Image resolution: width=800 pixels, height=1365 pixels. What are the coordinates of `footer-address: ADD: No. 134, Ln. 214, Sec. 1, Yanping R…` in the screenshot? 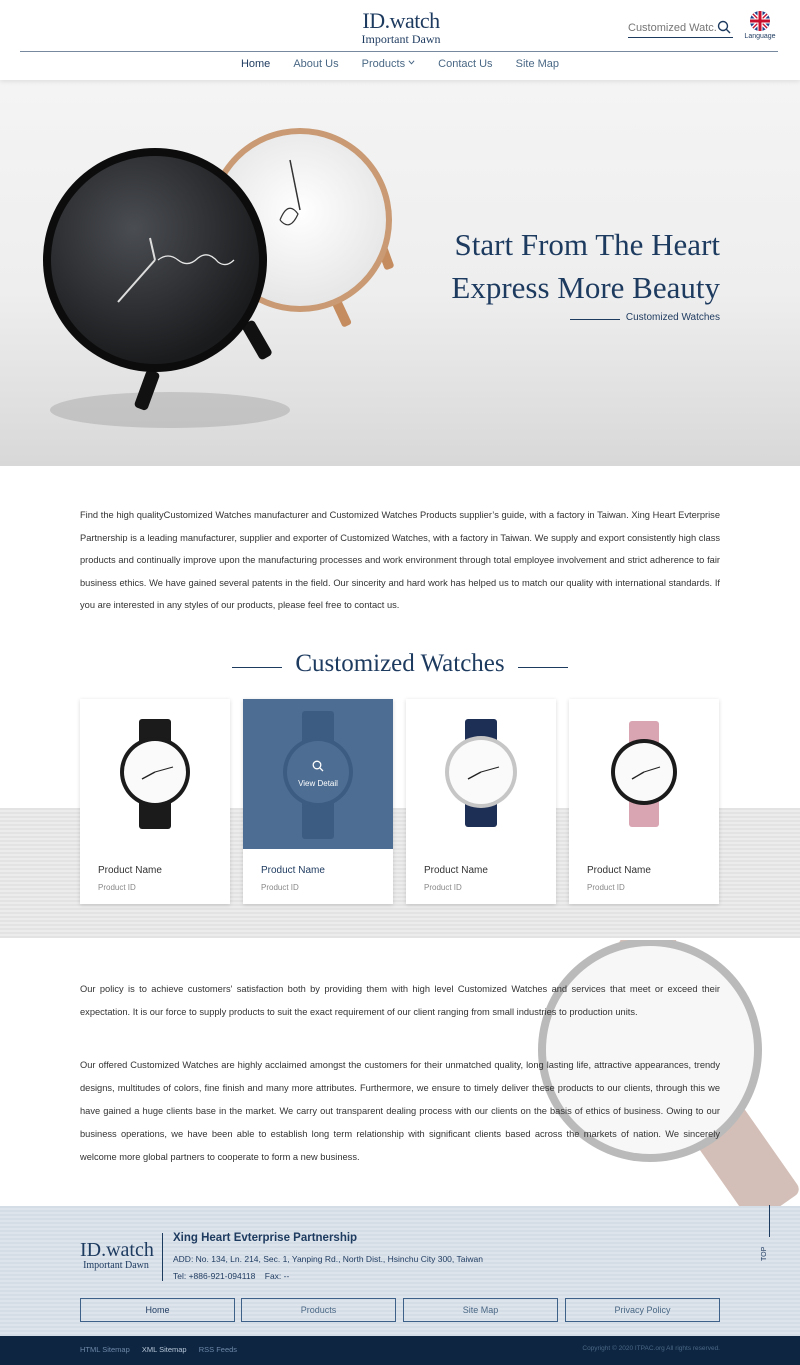 It's located at (328, 1259).